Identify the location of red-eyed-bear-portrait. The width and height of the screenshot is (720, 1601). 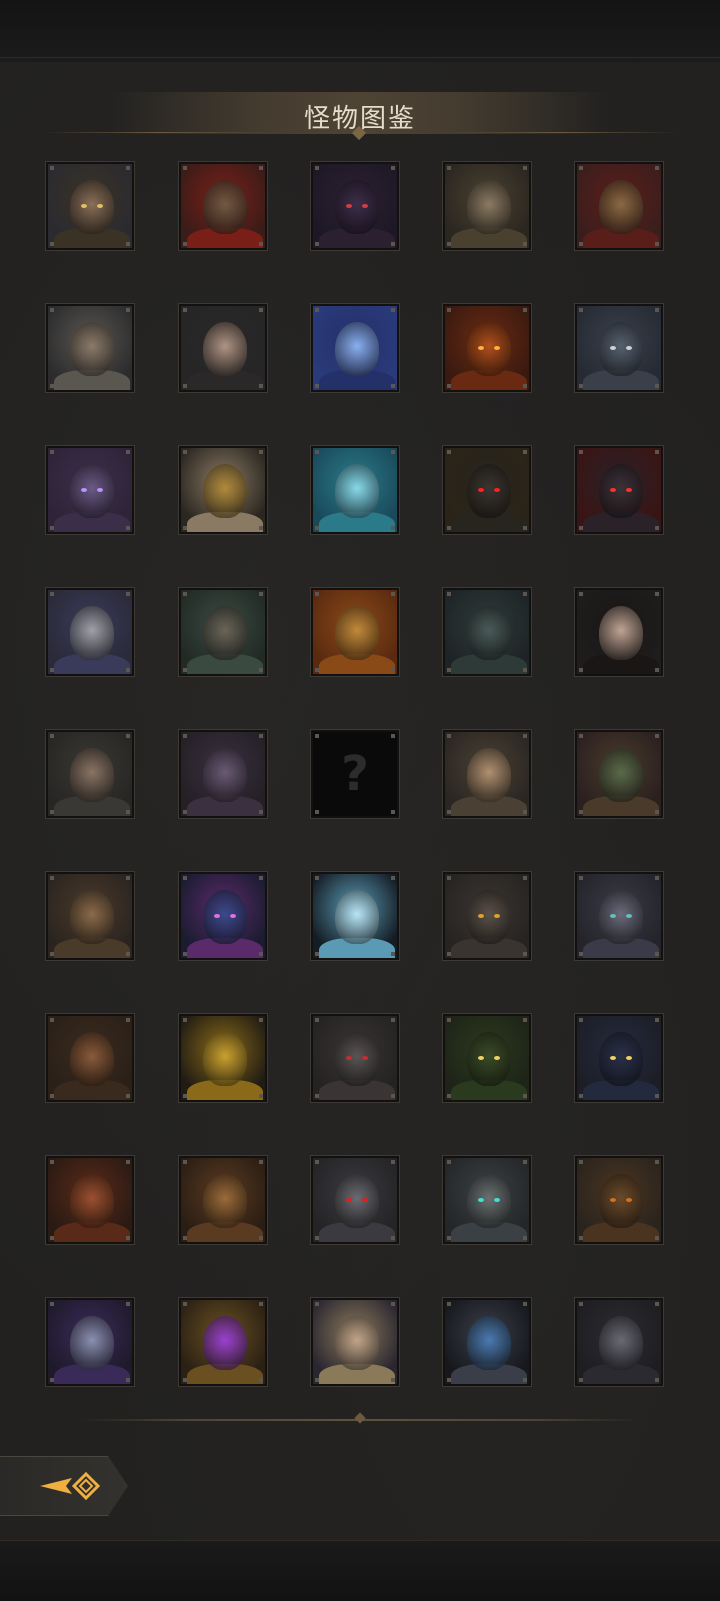
(487, 490).